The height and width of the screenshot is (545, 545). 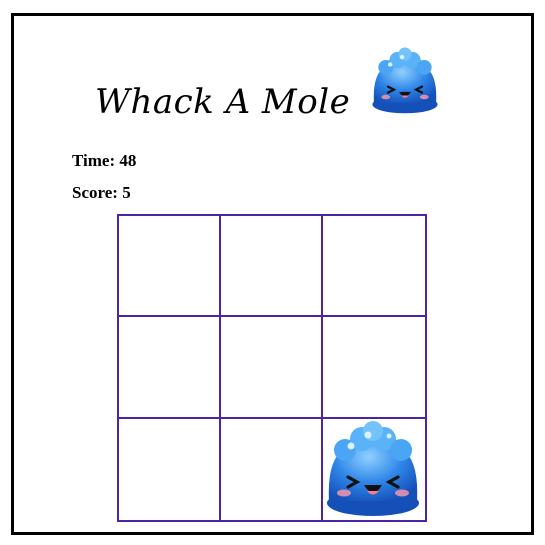 What do you see at coordinates (170, 267) in the screenshot?
I see `board-cell-r1-c1` at bounding box center [170, 267].